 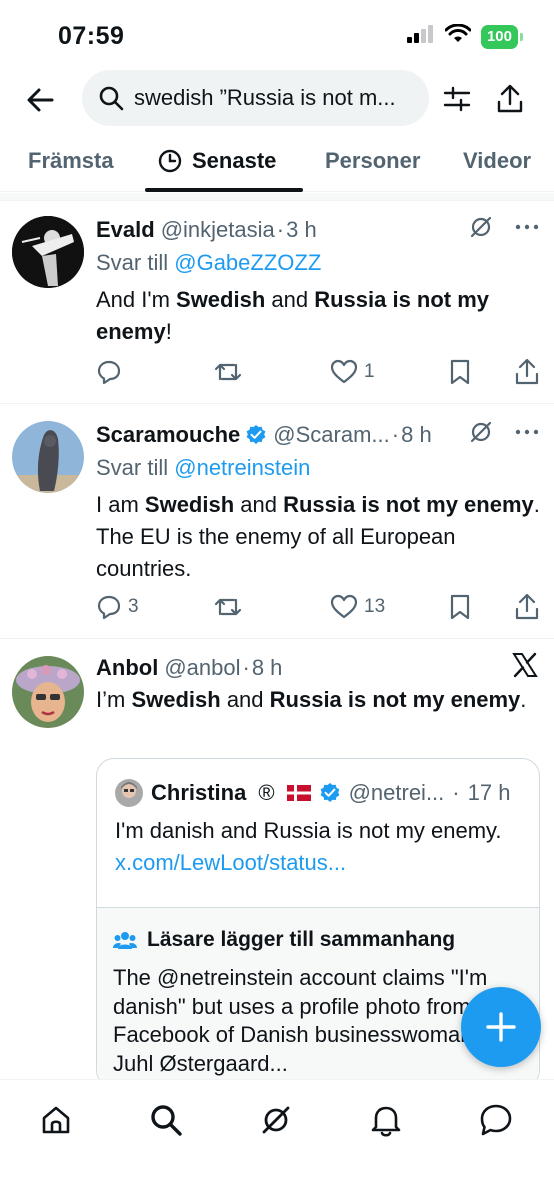 What do you see at coordinates (276, 1120) in the screenshot?
I see `nav-grok` at bounding box center [276, 1120].